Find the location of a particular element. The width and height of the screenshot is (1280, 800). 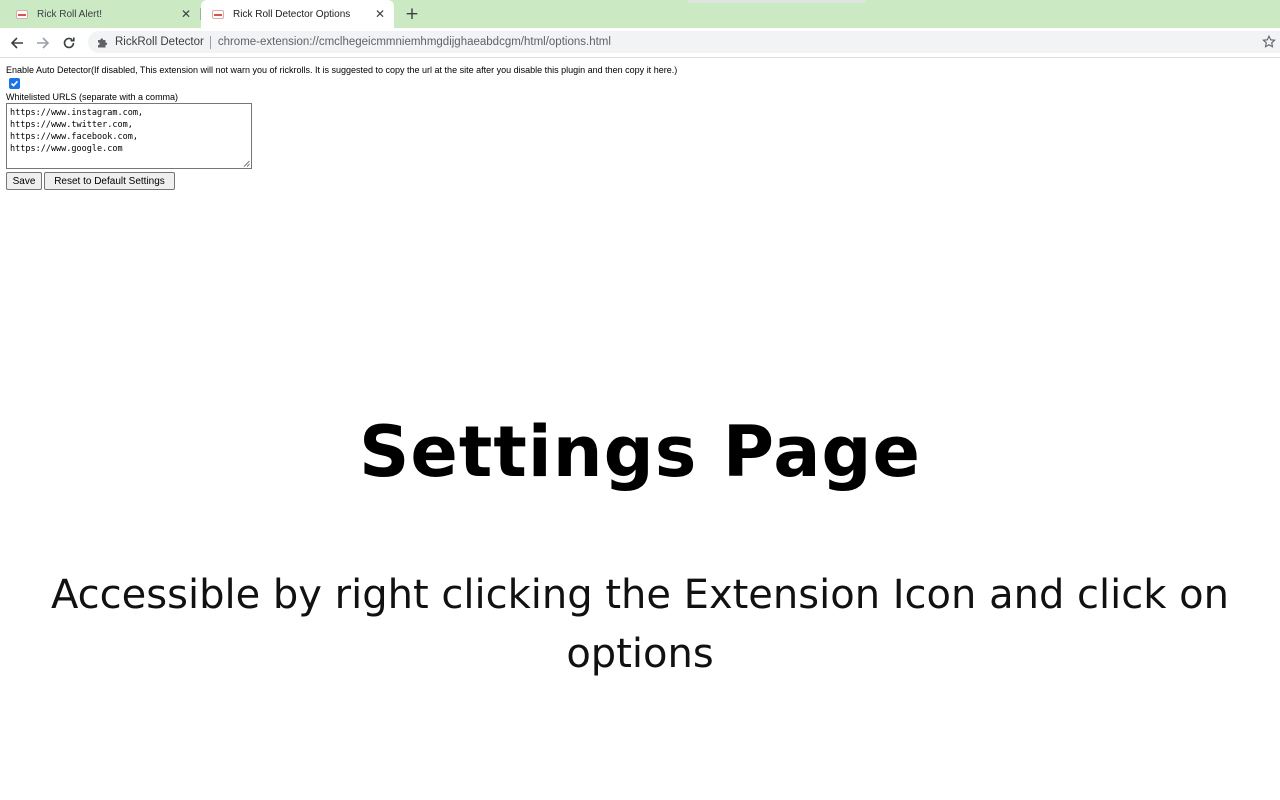

resize-grip-icon is located at coordinates (246, 163).